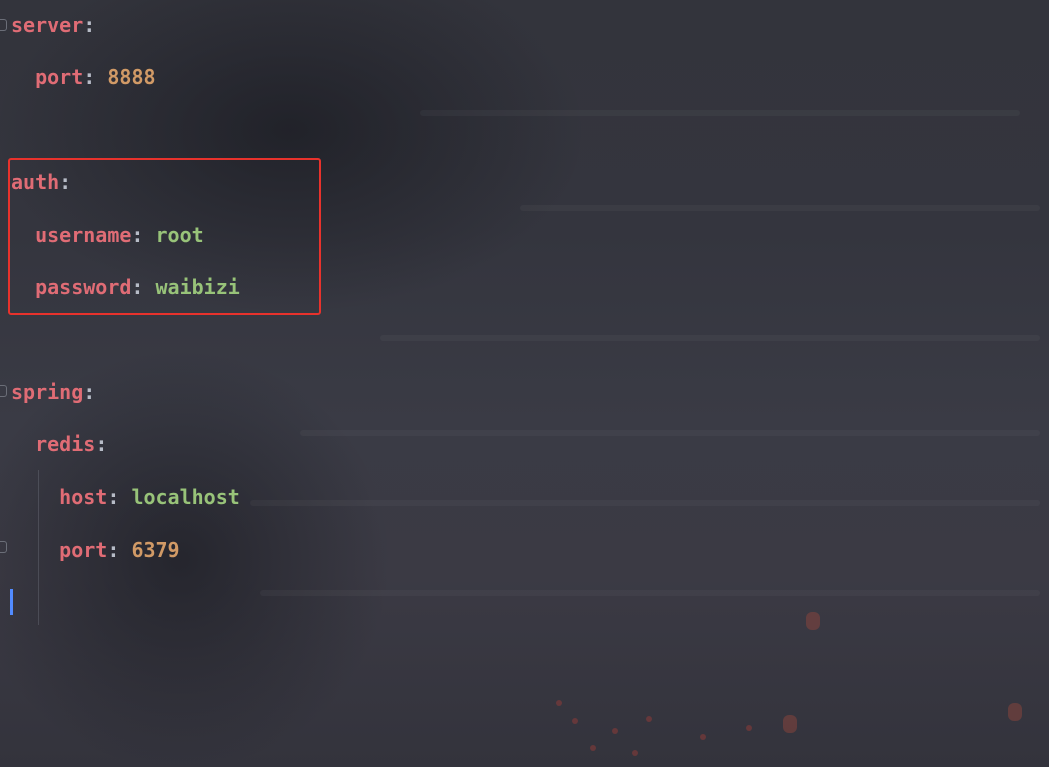 The height and width of the screenshot is (767, 1049). I want to click on text-caret, so click(11, 602).